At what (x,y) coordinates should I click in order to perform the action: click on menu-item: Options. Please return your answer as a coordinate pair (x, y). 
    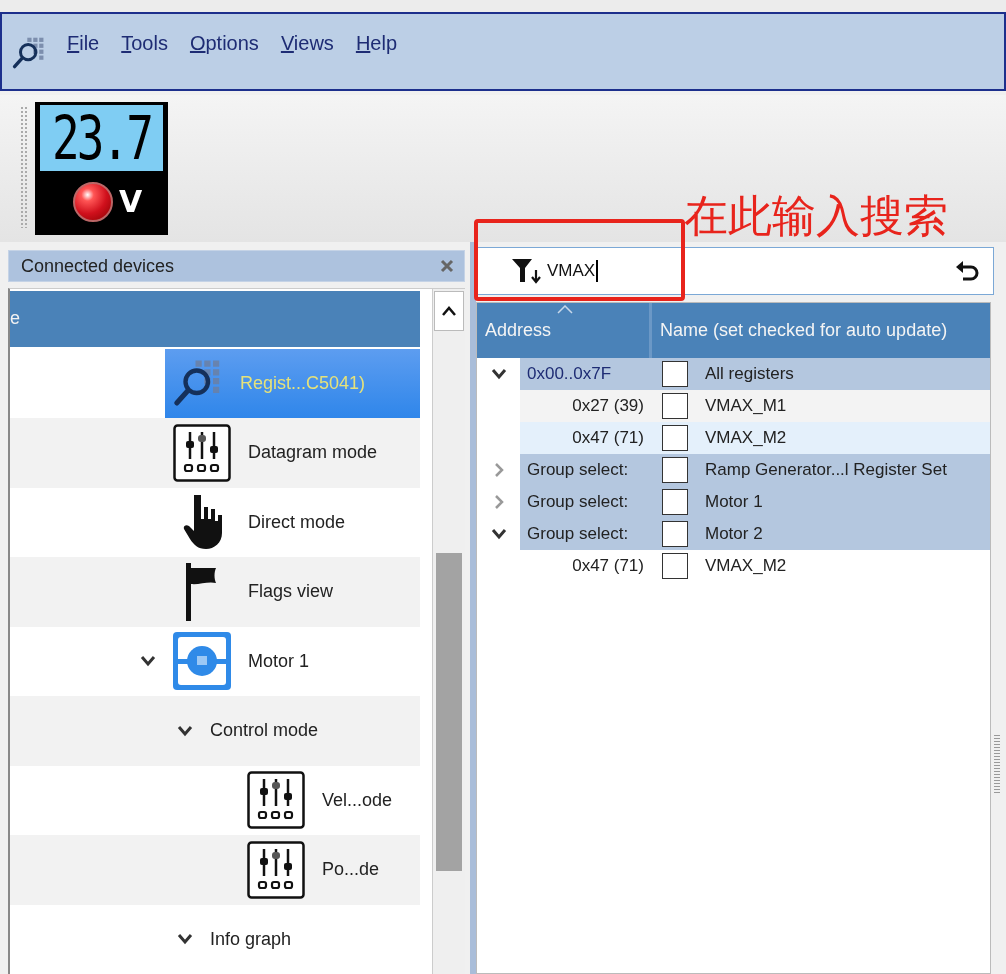
    Looking at the image, I should click on (224, 43).